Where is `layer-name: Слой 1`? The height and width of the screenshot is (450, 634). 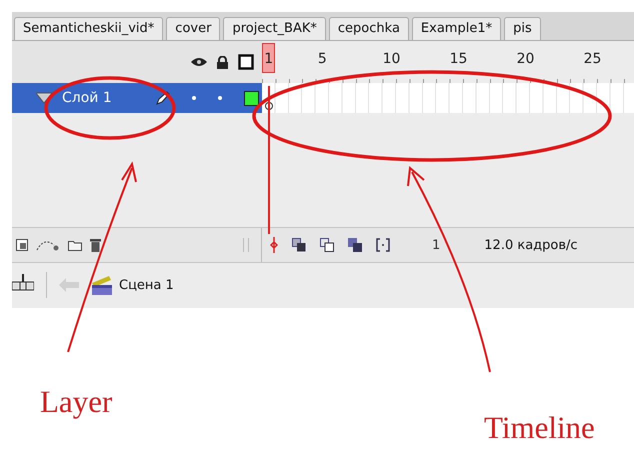
layer-name: Слой 1 is located at coordinates (87, 98).